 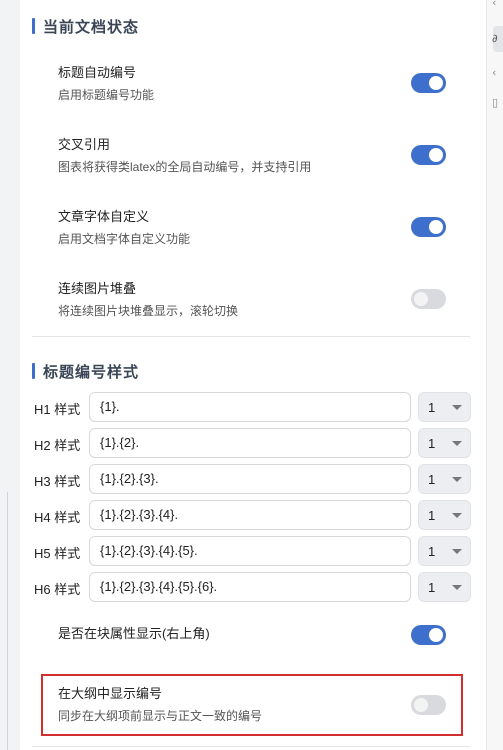 What do you see at coordinates (250, 479) in the screenshot?
I see `h3-format-input: {1}.{2}.{3}.` at bounding box center [250, 479].